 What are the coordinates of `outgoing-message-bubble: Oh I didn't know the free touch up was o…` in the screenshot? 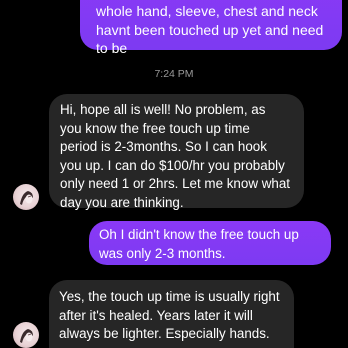 It's located at (210, 243).